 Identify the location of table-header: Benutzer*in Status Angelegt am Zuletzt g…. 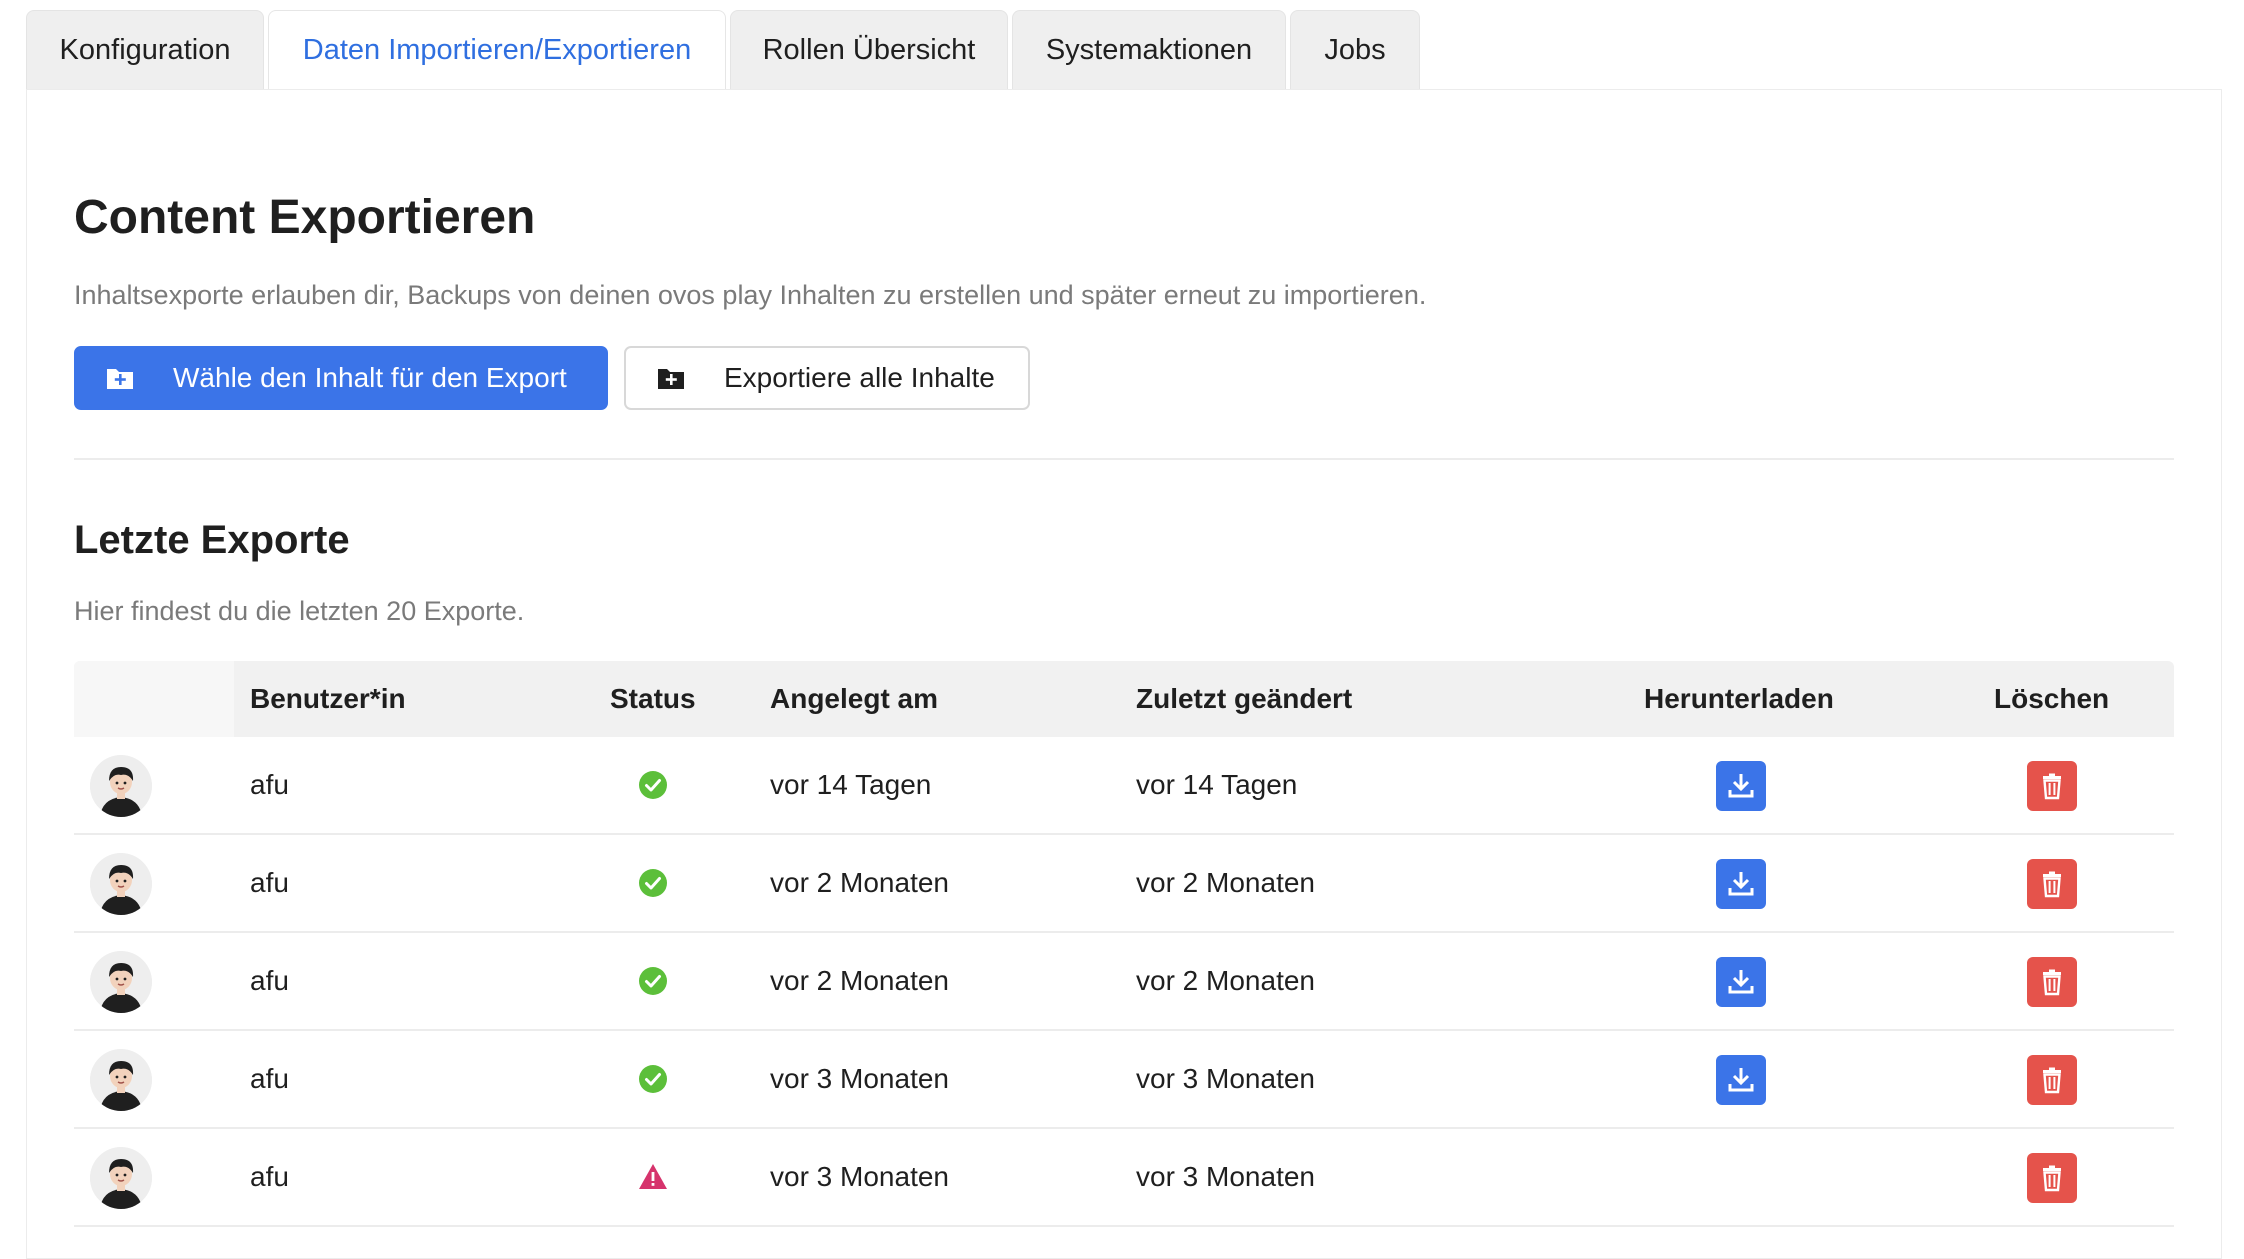
(1124, 699).